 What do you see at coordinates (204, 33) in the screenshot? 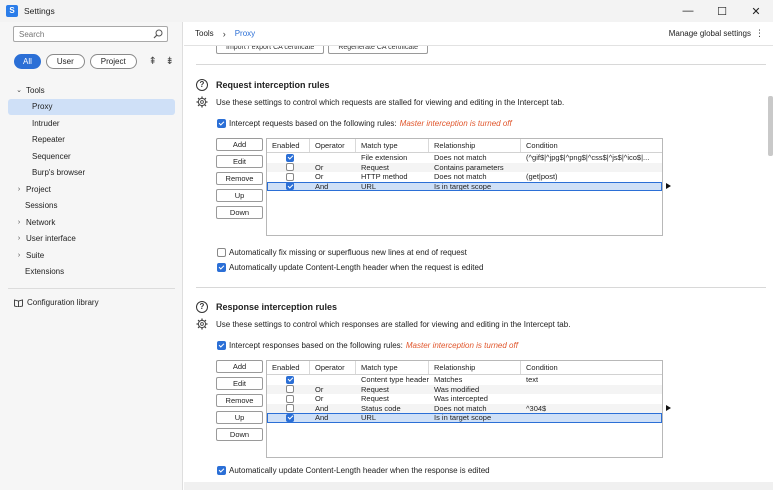
I see `breadcrumb-tools: Tools` at bounding box center [204, 33].